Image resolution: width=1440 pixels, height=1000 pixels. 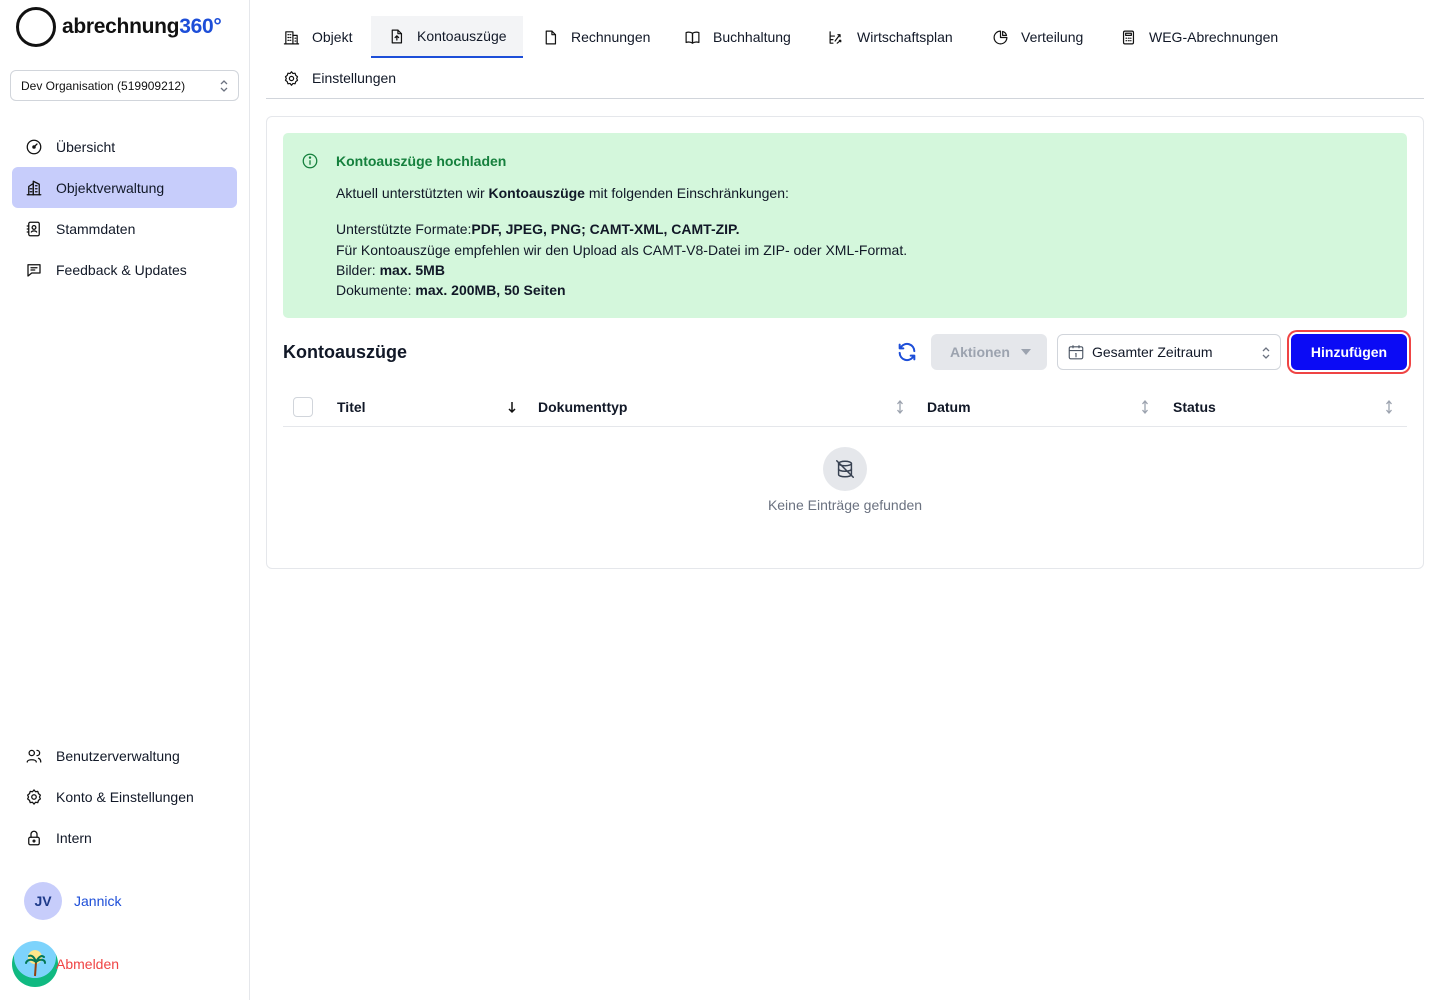 What do you see at coordinates (345, 352) in the screenshot?
I see `list-title: Kontoauszüge` at bounding box center [345, 352].